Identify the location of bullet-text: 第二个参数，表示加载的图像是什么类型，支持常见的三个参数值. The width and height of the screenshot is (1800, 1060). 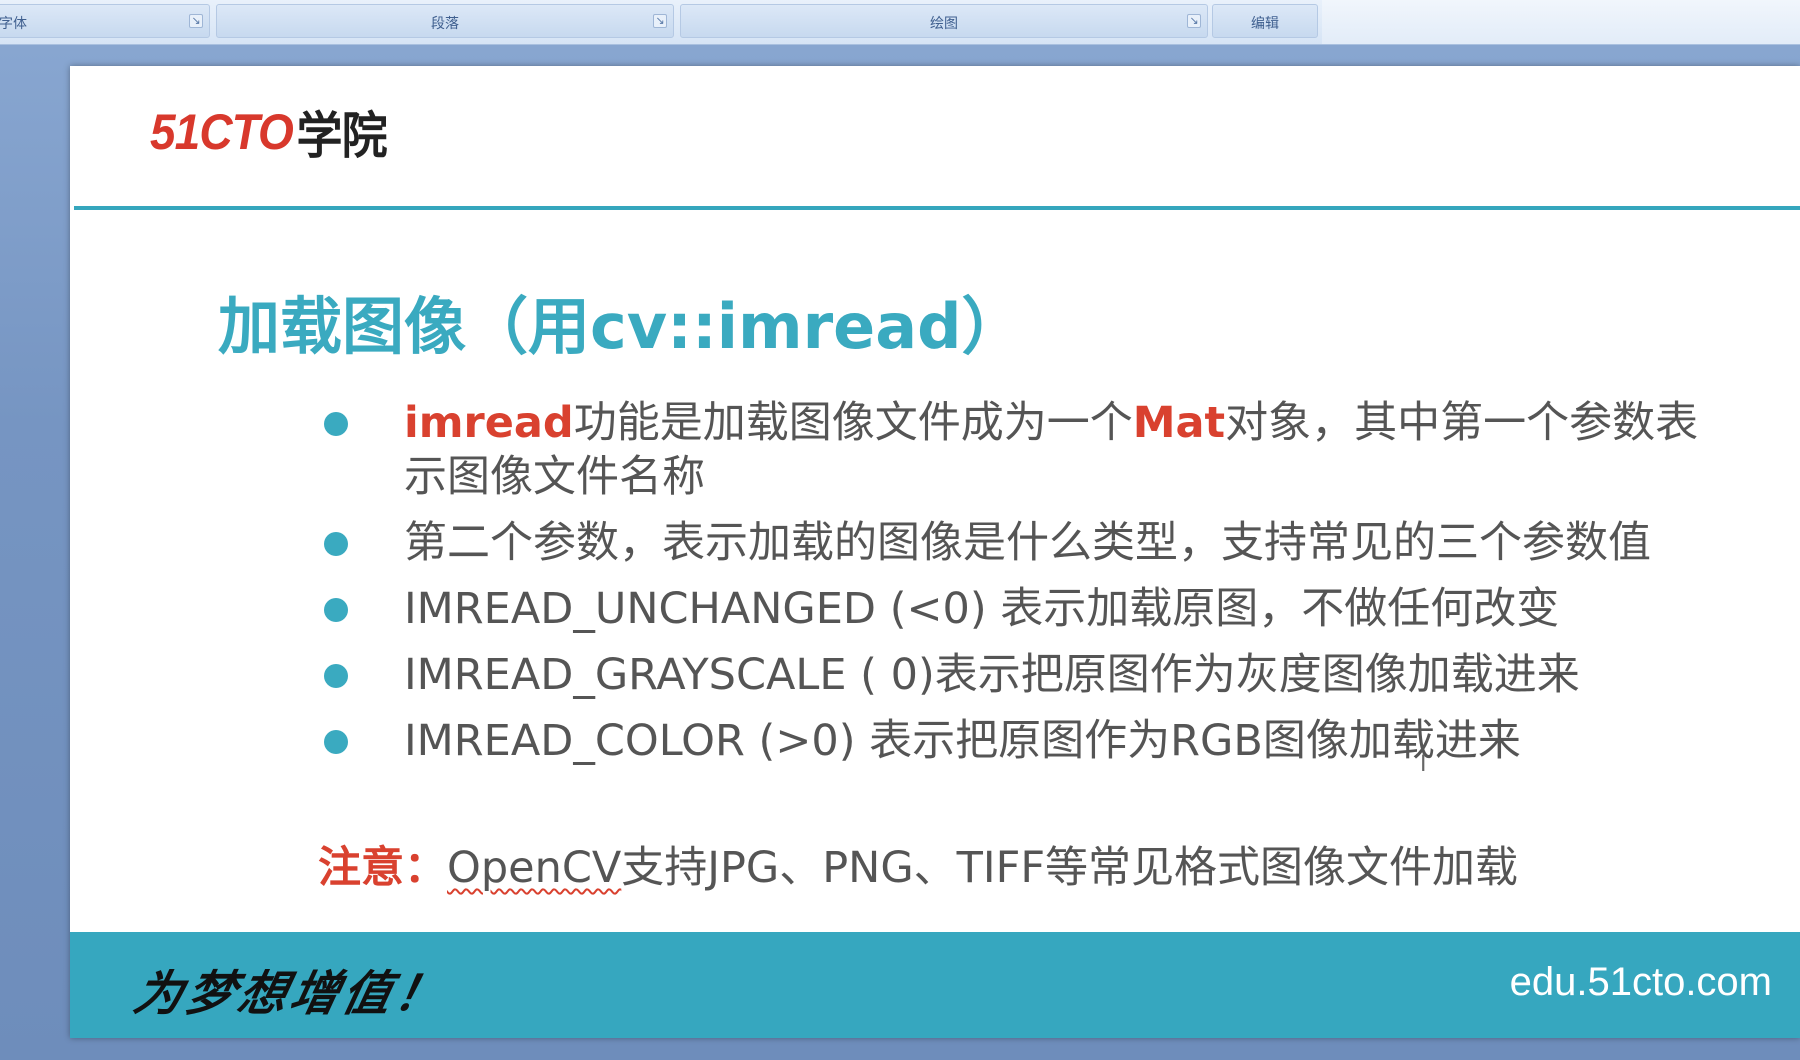
(1027, 543).